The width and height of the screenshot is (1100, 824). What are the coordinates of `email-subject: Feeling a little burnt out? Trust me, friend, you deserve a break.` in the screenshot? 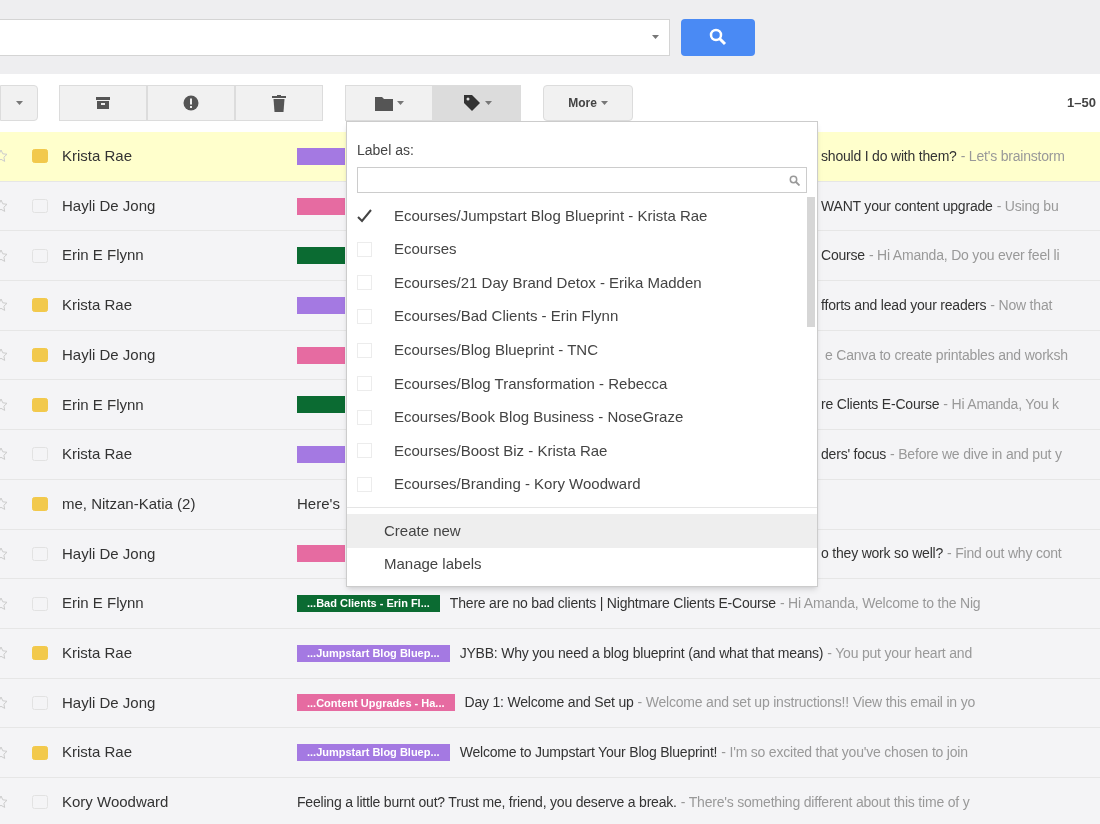 It's located at (487, 802).